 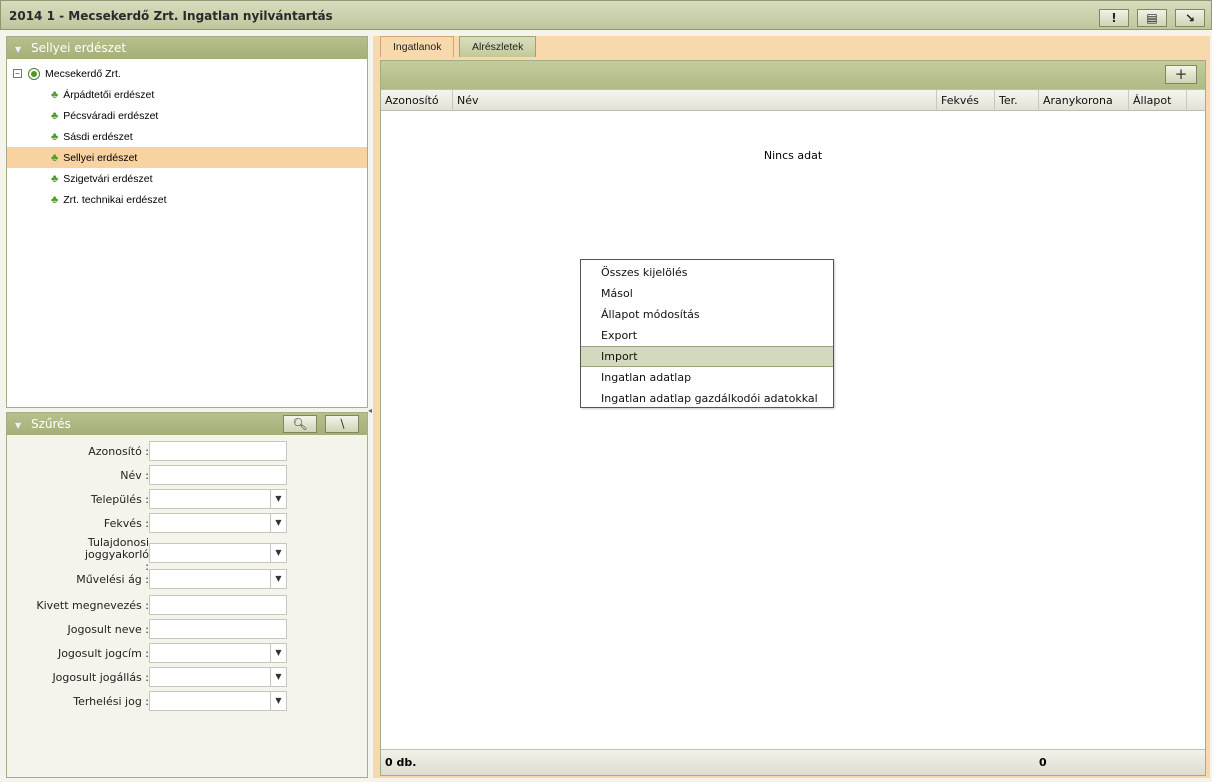 I want to click on filter-label: Terhelési jog :, so click(x=111, y=701).